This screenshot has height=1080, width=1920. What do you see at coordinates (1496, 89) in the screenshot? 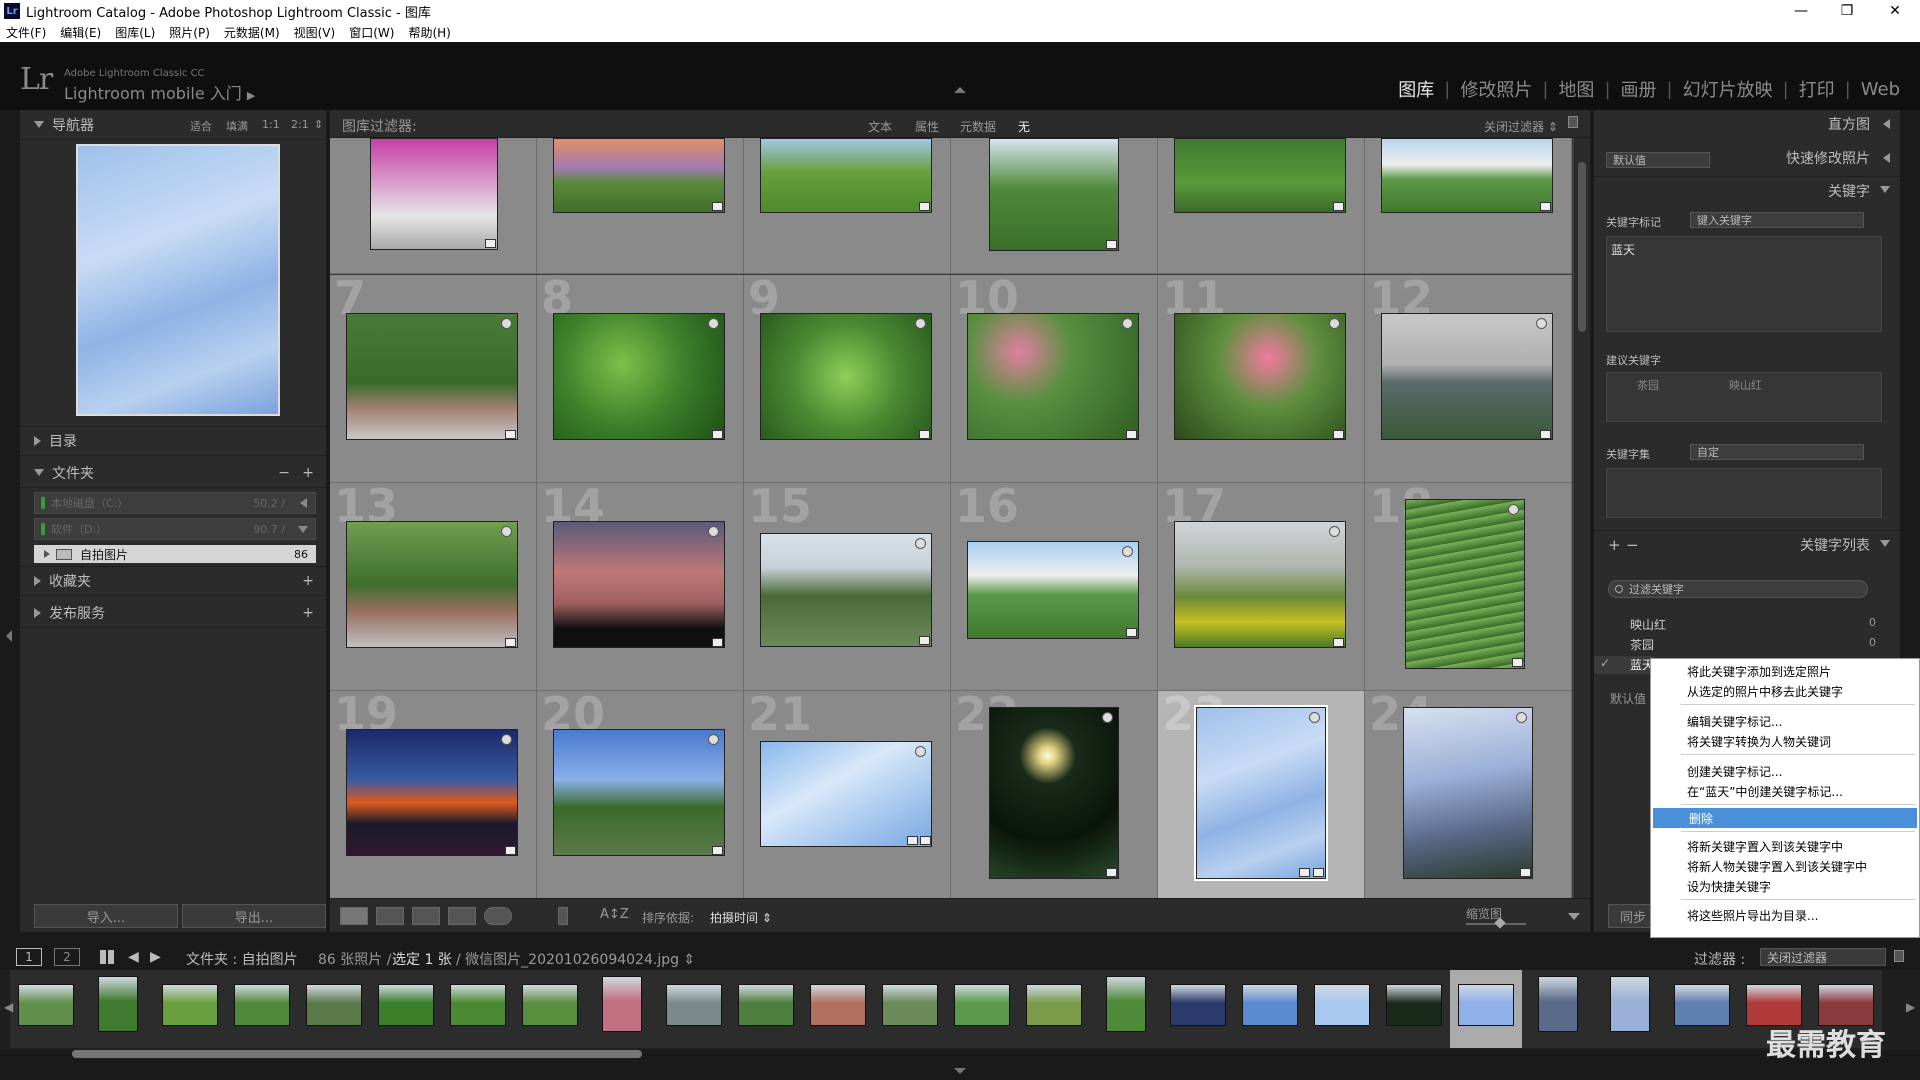
I see `module-develop: 修改照片` at bounding box center [1496, 89].